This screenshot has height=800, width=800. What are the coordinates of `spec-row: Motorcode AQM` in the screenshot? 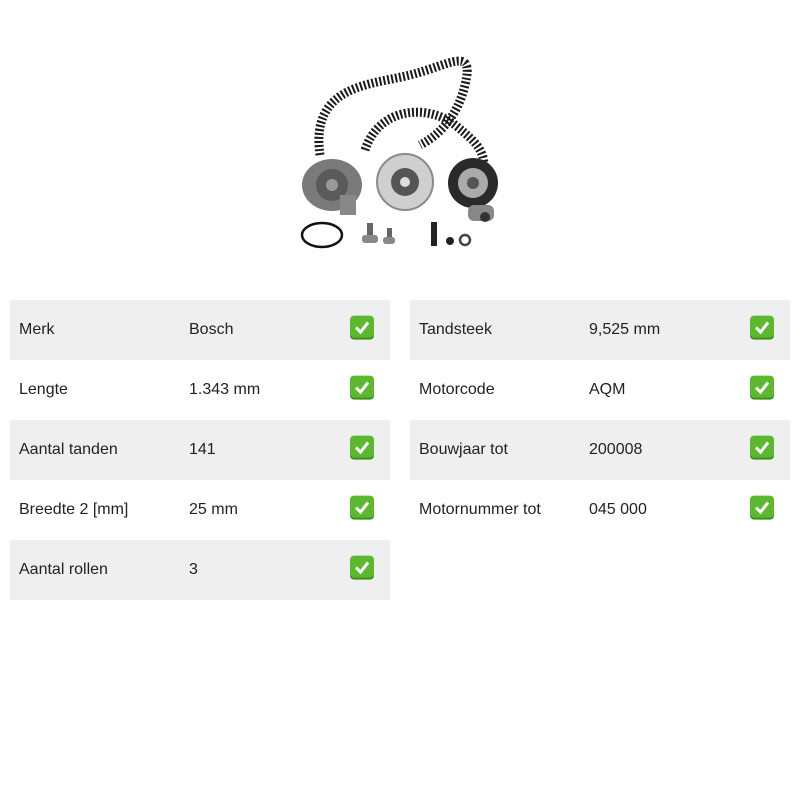 It's located at (600, 390).